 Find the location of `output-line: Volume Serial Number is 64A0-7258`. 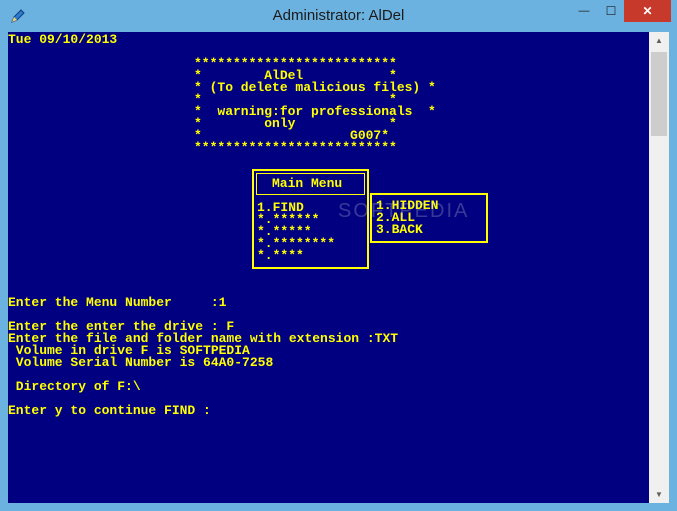

output-line: Volume Serial Number is 64A0-7258 is located at coordinates (141, 362).